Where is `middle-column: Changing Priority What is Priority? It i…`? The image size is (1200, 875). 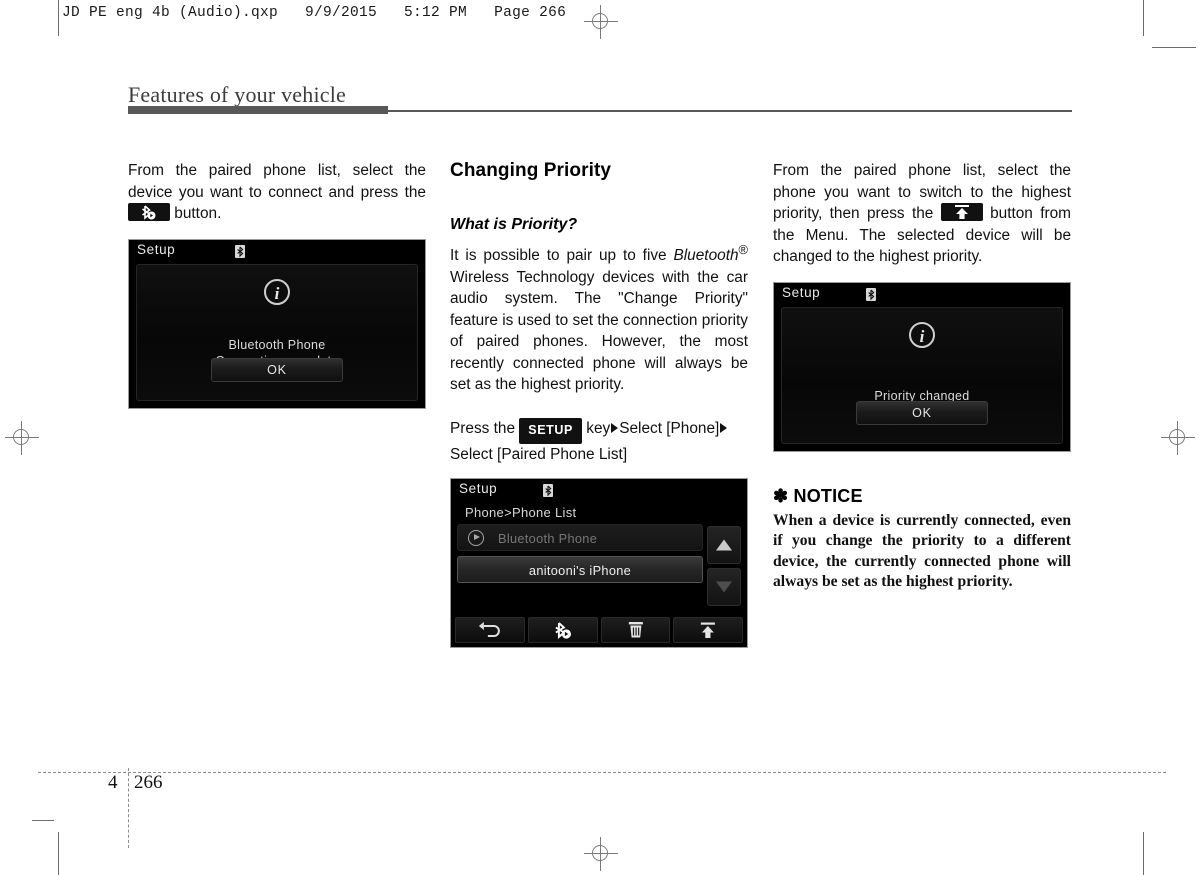 middle-column: Changing Priority What is Priority? It i… is located at coordinates (599, 404).